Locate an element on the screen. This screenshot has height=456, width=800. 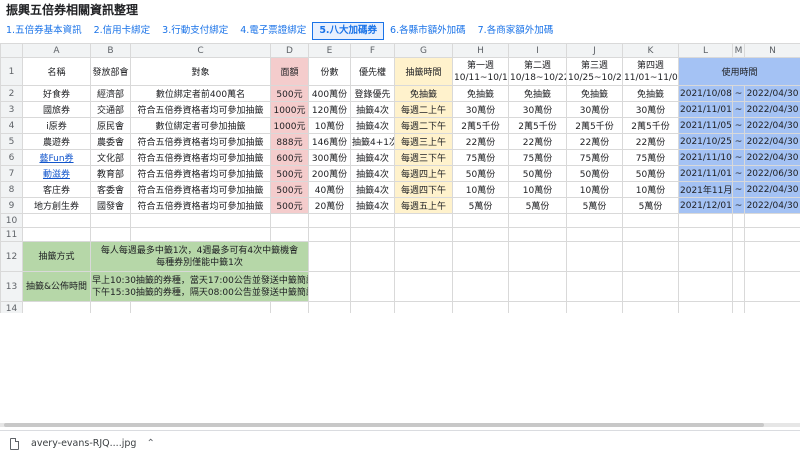
priority-cell: 抽籤4+1次 is located at coordinates (372, 141).